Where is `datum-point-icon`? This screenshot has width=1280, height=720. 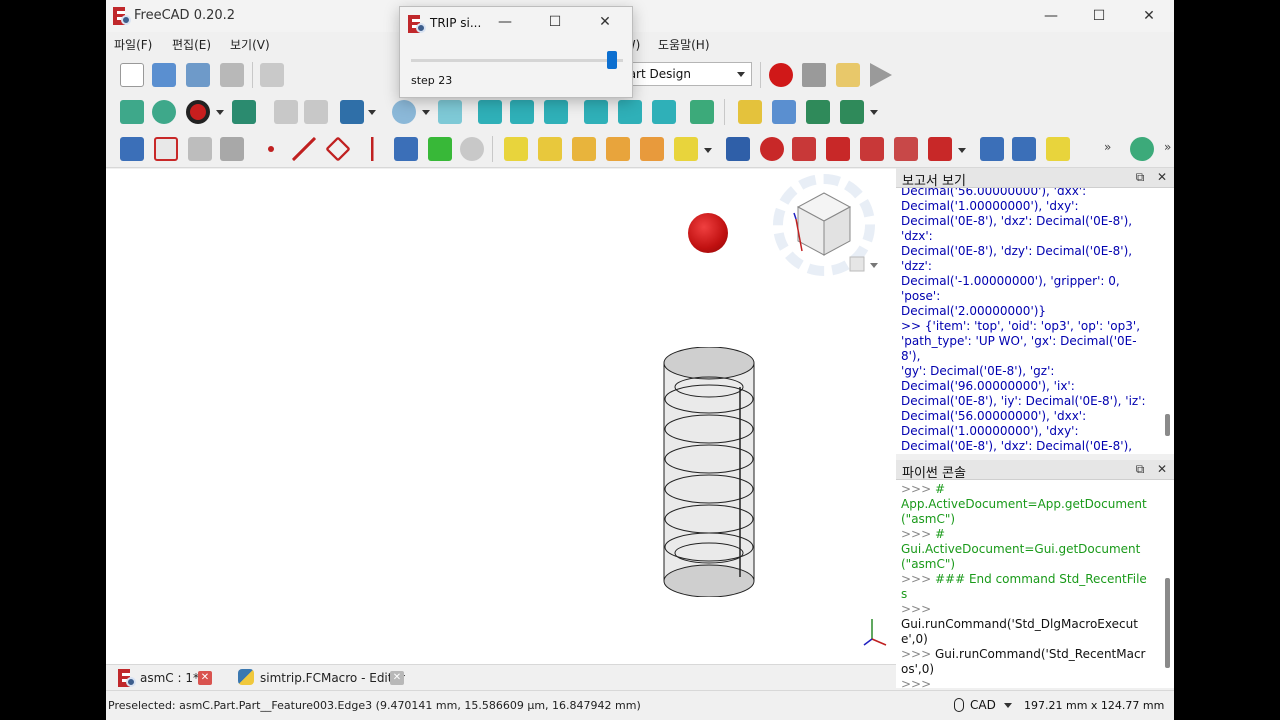 datum-point-icon is located at coordinates (271, 149).